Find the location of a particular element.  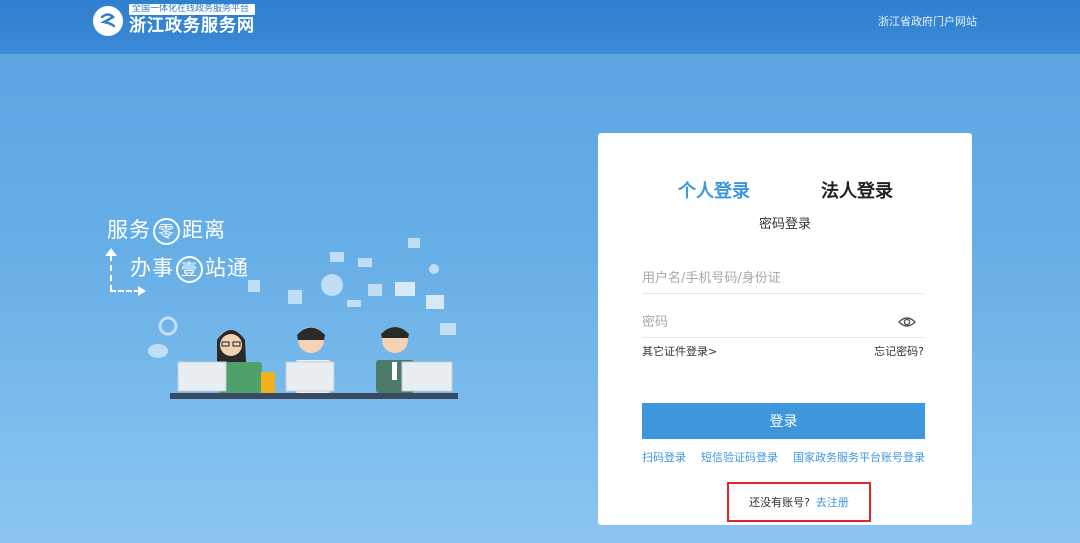

alt-login-links: 扫码登录 短信验证码登录 国家政务服务平台账号登录 is located at coordinates (783, 457).